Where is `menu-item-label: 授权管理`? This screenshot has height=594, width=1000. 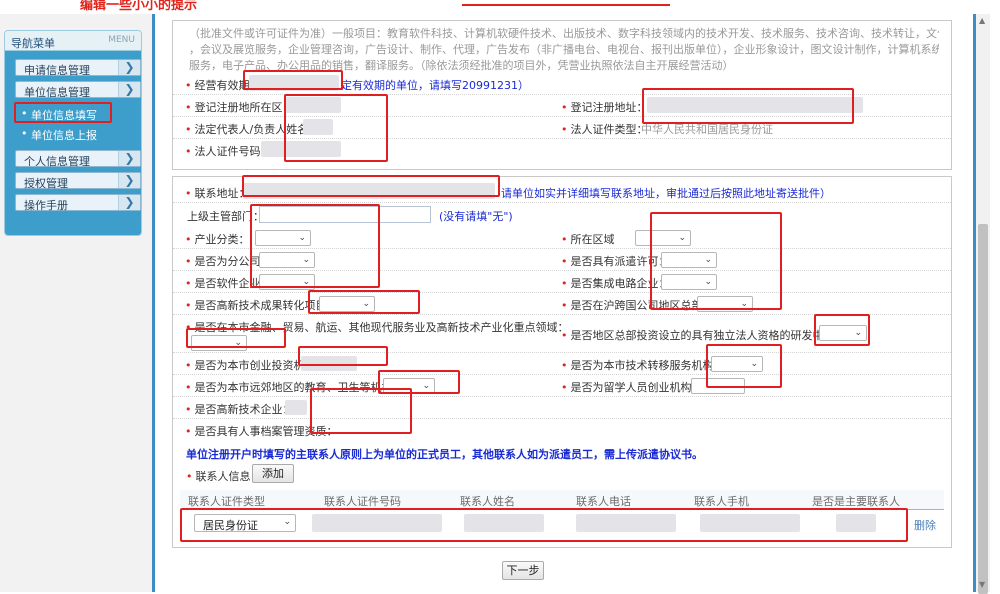 menu-item-label: 授权管理 is located at coordinates (46, 183).